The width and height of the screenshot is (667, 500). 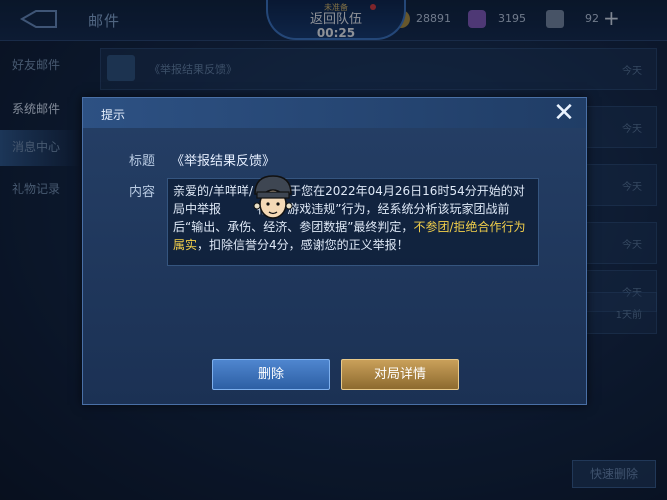 What do you see at coordinates (334, 113) in the screenshot?
I see `dialog-header: 提示` at bounding box center [334, 113].